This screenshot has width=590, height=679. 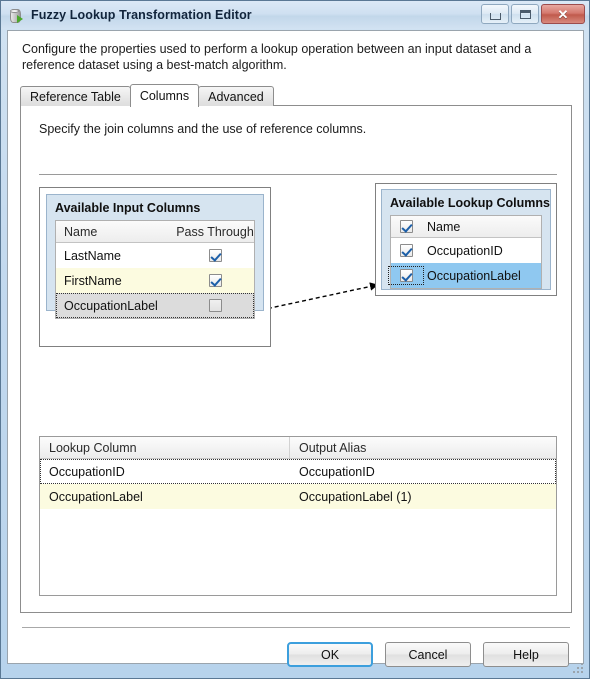 What do you see at coordinates (92, 255) in the screenshot?
I see `input-row-name: LastName` at bounding box center [92, 255].